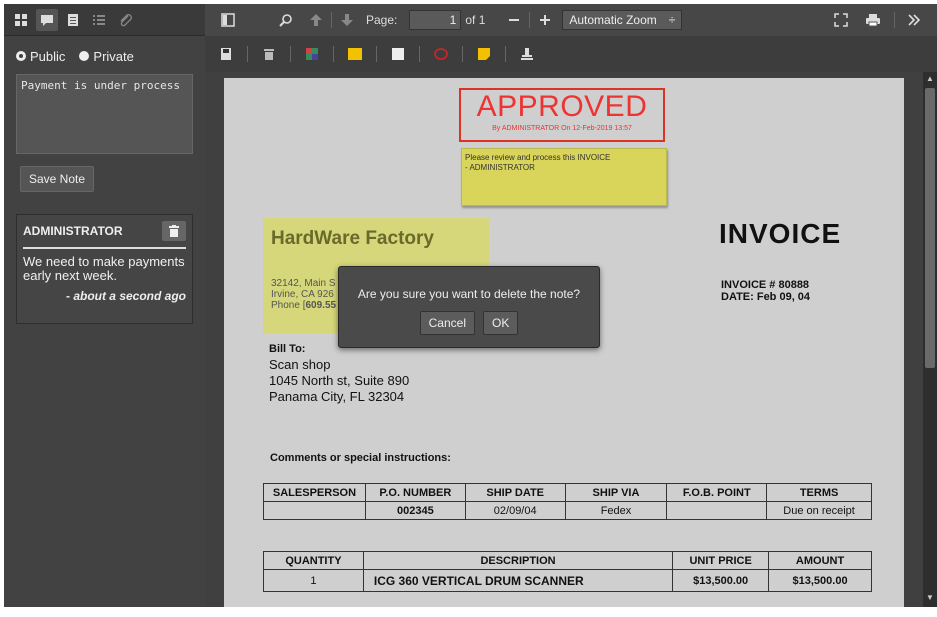  I want to click on notes-list-icon, so click(73, 20).